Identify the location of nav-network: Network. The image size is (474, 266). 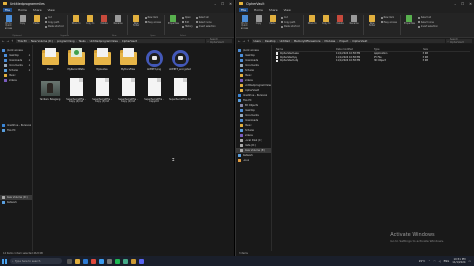
(16, 202).